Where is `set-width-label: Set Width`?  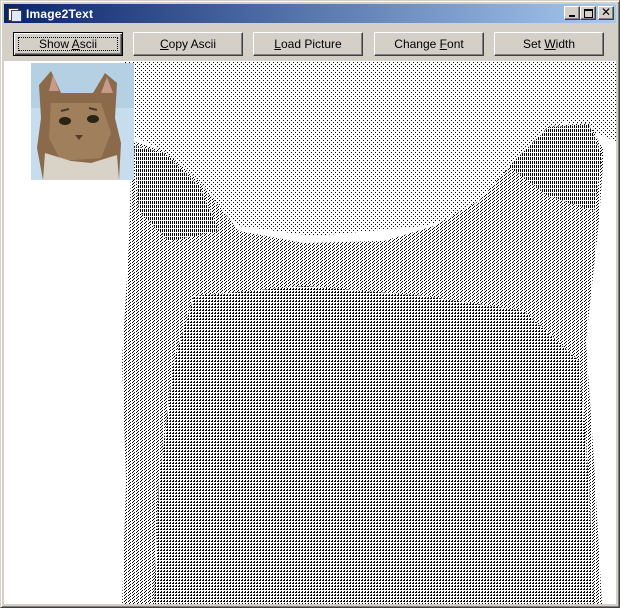 set-width-label: Set Width is located at coordinates (549, 44).